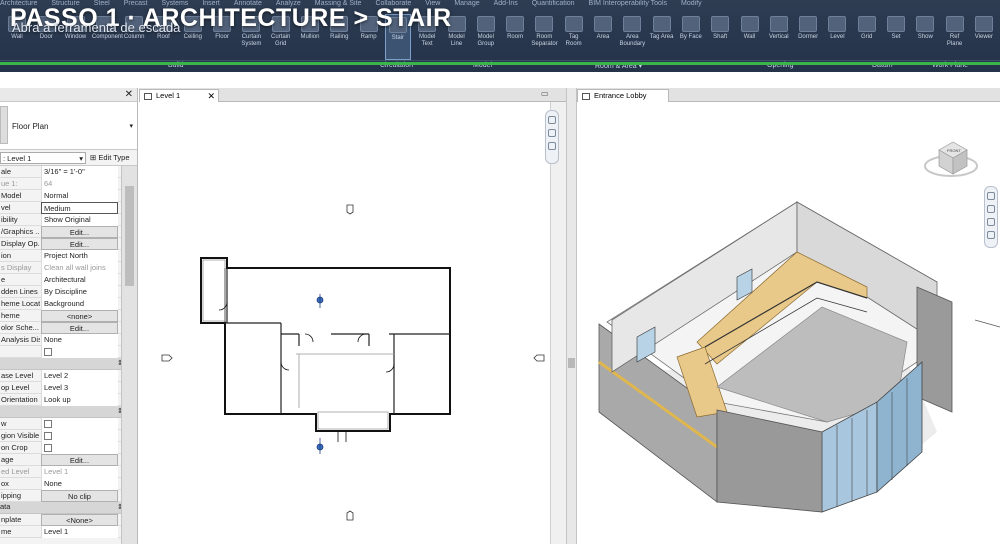 The height and width of the screenshot is (544, 1000). I want to click on ribbon-tab-11: Manage, so click(466, 3).